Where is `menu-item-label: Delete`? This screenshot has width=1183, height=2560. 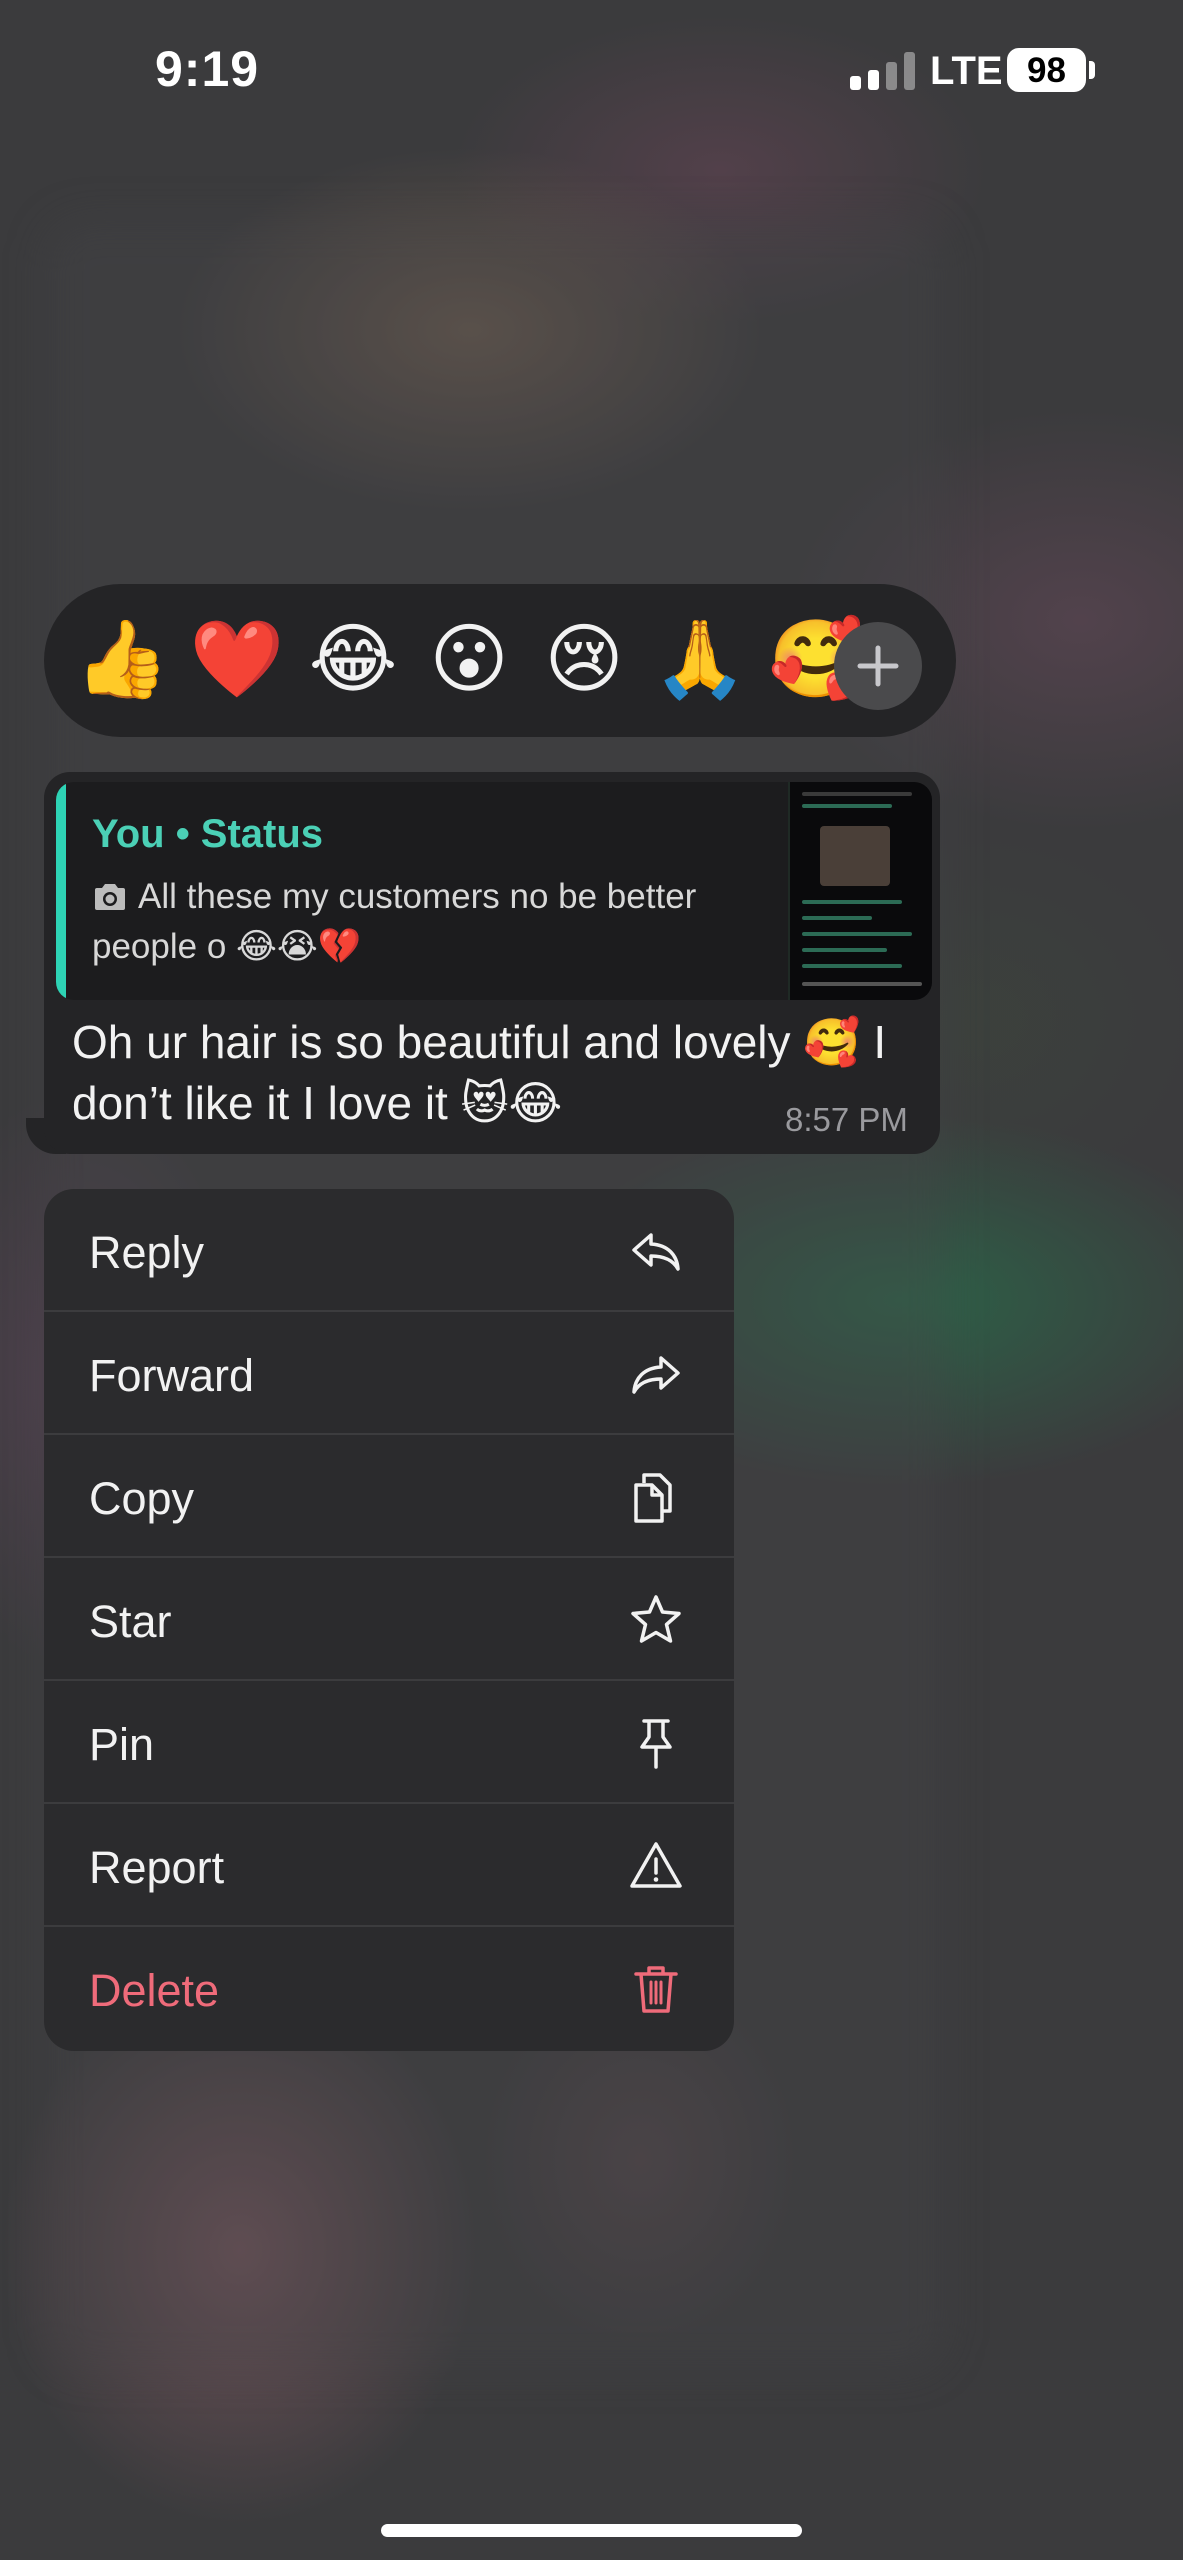
menu-item-label: Delete is located at coordinates (154, 1990).